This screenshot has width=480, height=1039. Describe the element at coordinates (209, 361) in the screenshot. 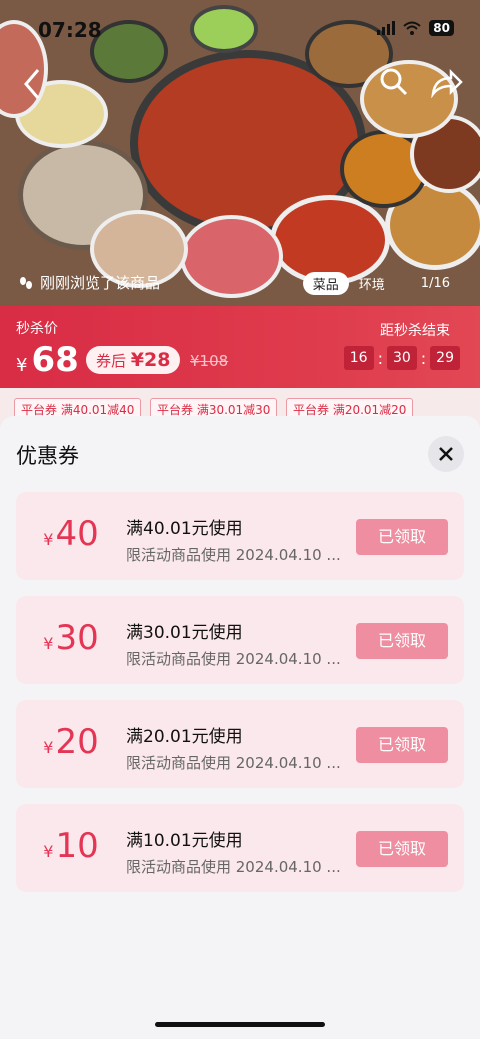

I see `original-price: ¥108` at that location.